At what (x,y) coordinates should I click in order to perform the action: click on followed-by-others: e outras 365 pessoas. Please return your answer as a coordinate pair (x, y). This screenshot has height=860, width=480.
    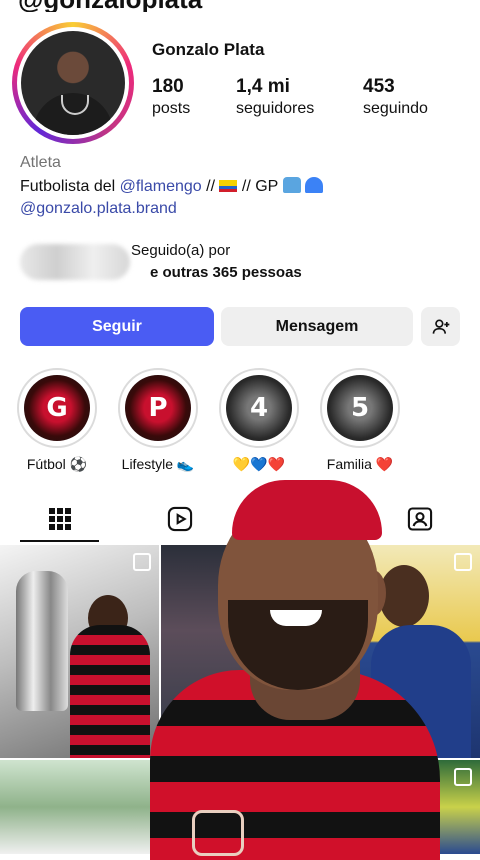
    Looking at the image, I should click on (226, 272).